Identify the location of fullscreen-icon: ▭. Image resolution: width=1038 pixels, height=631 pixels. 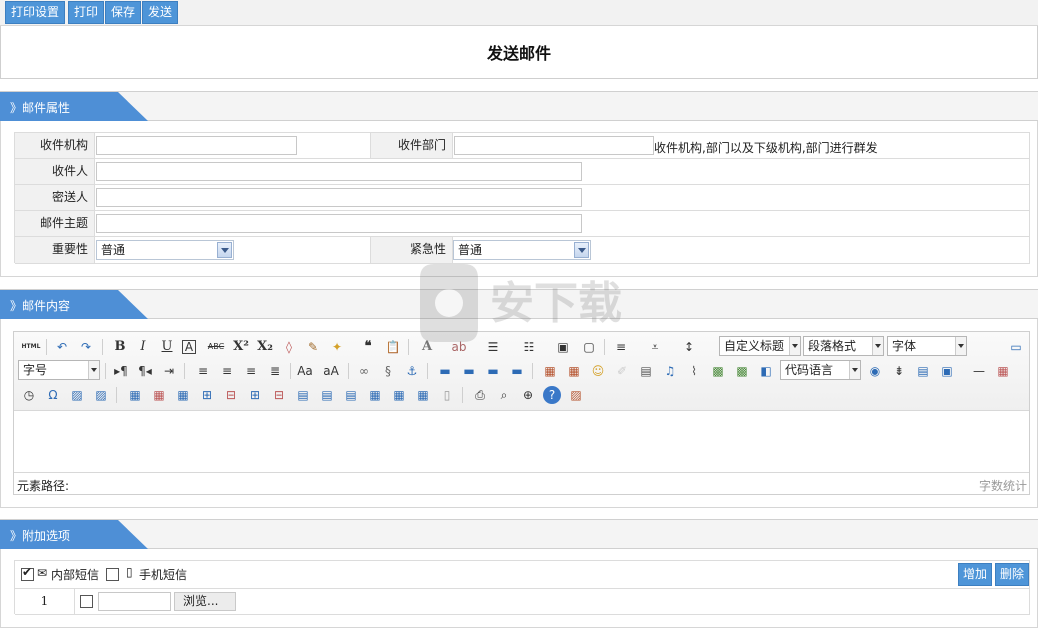
(1016, 347).